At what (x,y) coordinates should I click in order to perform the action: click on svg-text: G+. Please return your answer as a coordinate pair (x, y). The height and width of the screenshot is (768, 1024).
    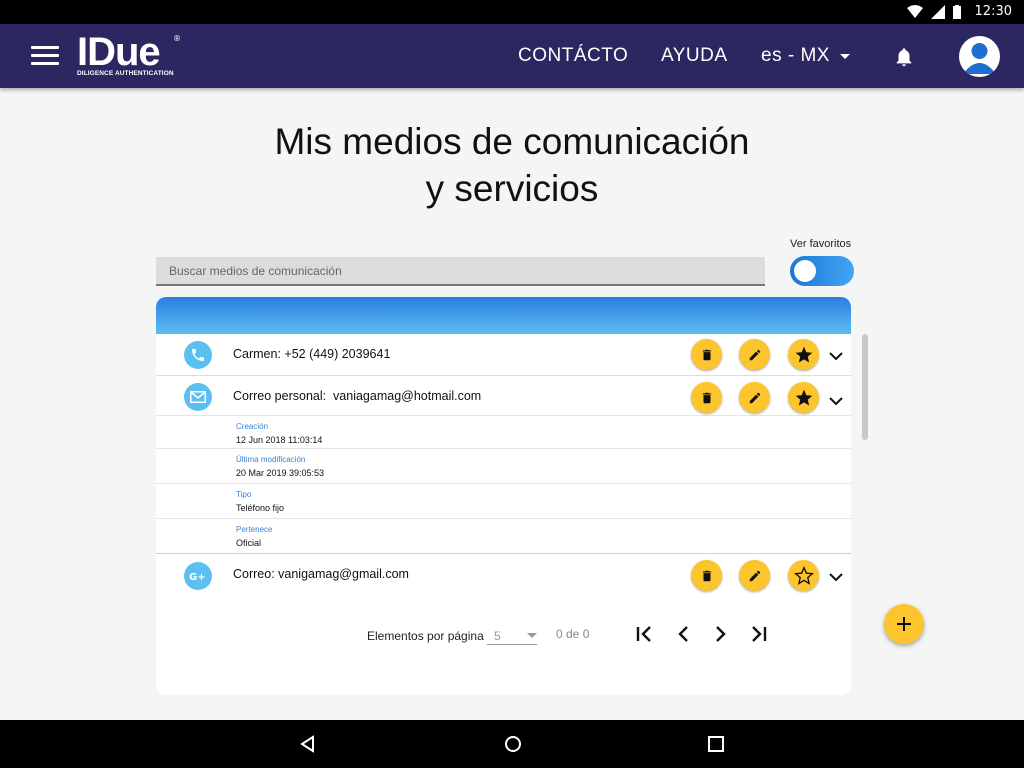
    Looking at the image, I should click on (197, 577).